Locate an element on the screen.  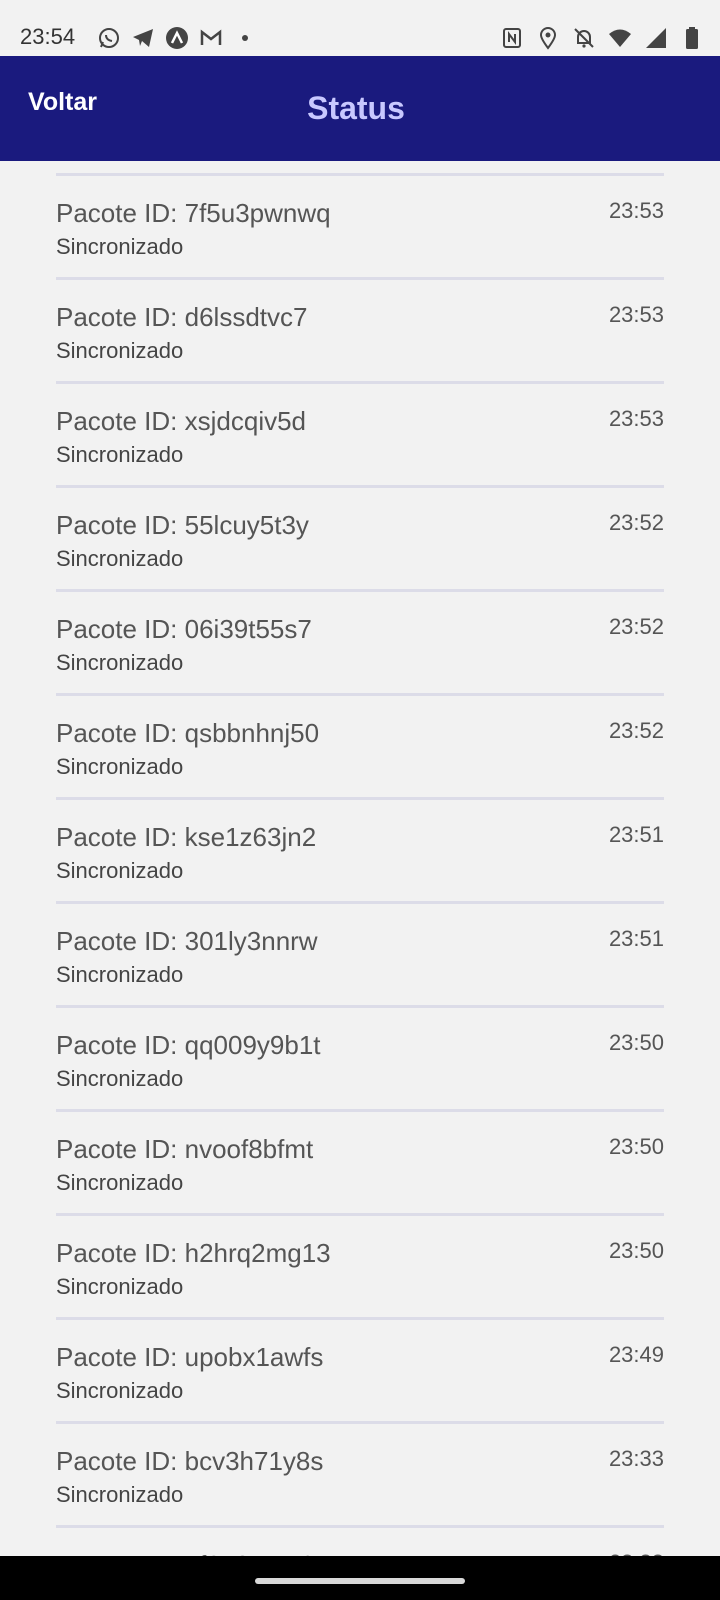
dot-icon is located at coordinates (245, 38).